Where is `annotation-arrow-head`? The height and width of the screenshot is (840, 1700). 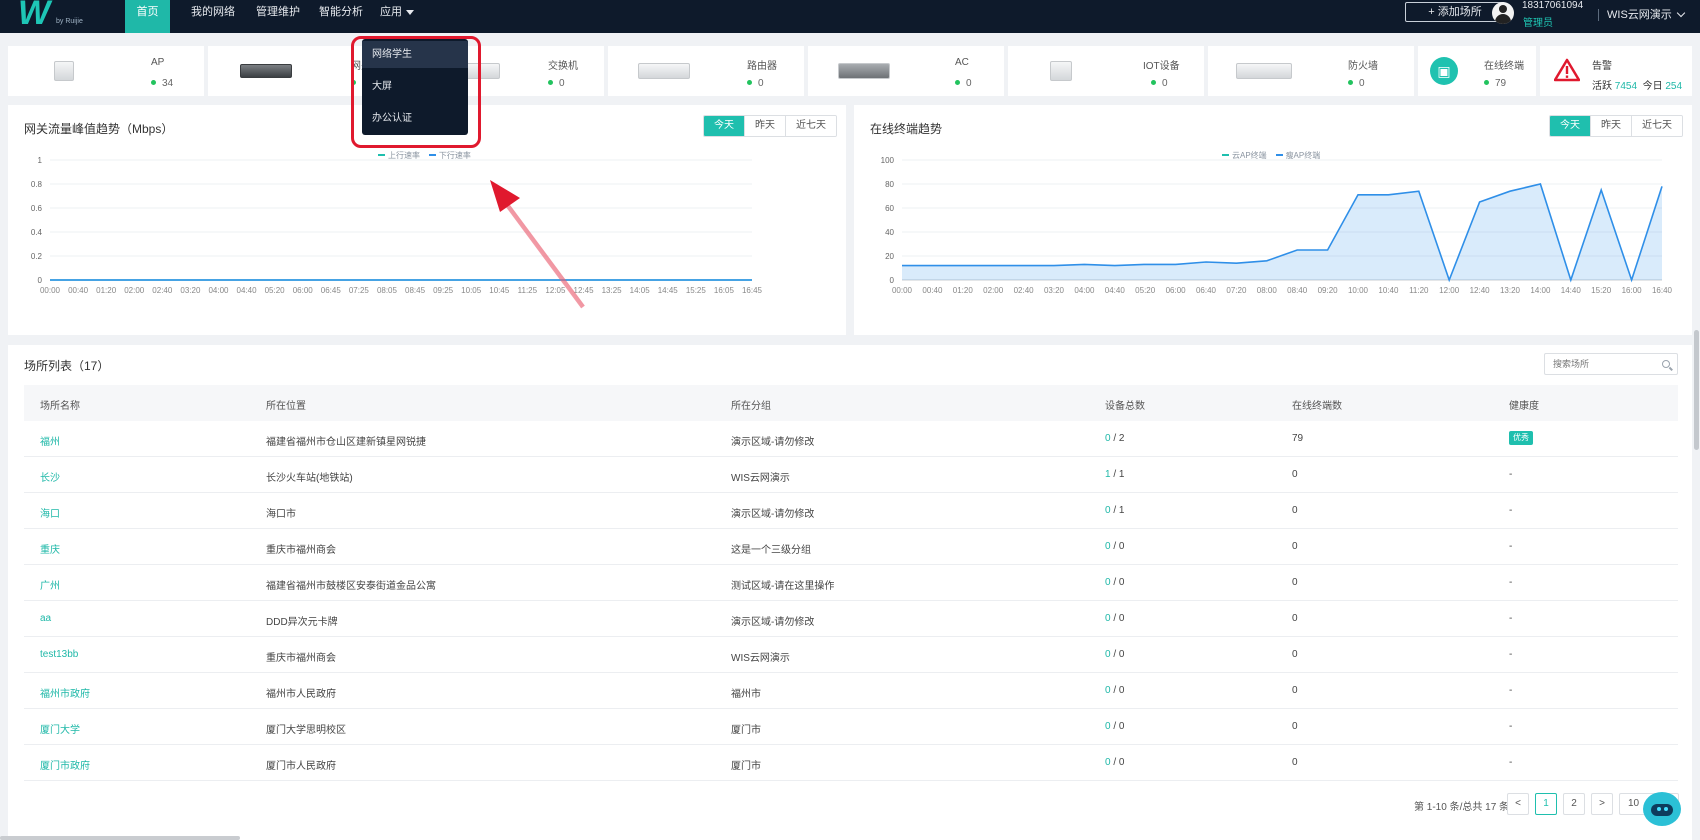 annotation-arrow-head is located at coordinates (505, 196).